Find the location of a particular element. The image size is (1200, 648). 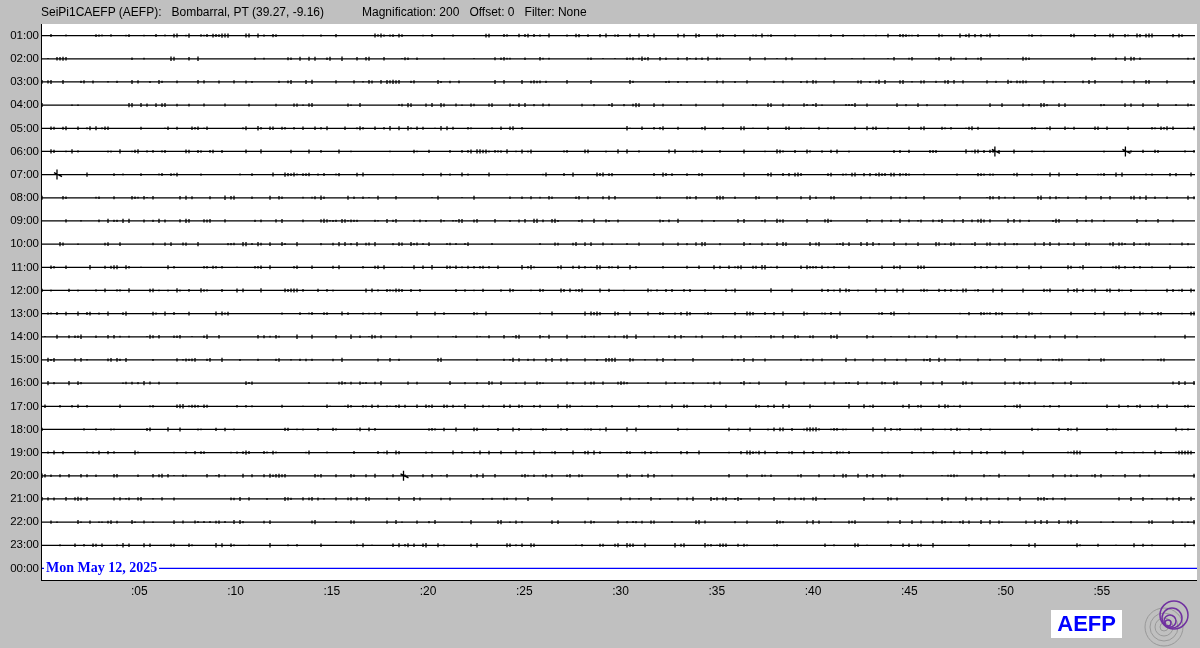

hour-label: 16:00 is located at coordinates (24, 383).